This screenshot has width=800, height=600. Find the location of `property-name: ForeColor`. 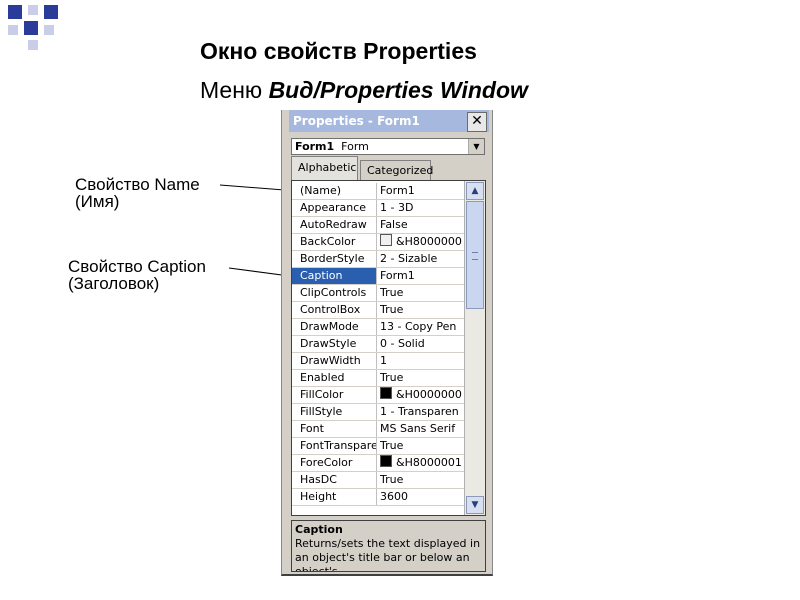

property-name: ForeColor is located at coordinates (334, 463).